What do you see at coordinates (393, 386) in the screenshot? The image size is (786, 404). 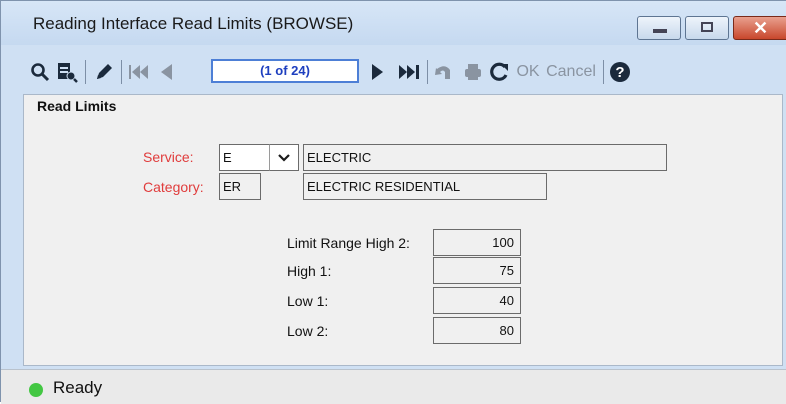 I see `status-bar: Ready` at bounding box center [393, 386].